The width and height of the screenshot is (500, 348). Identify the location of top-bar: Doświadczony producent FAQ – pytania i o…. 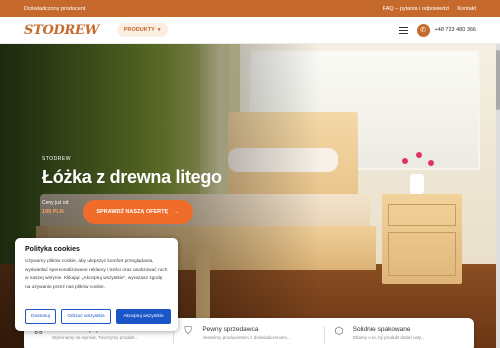
(250, 8).